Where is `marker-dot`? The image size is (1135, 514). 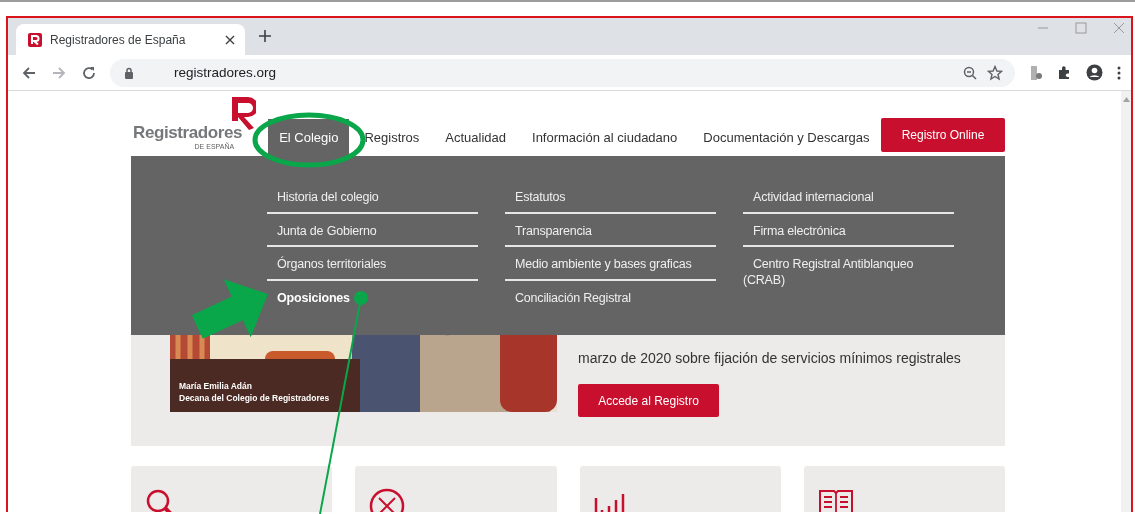
marker-dot is located at coordinates (361, 298).